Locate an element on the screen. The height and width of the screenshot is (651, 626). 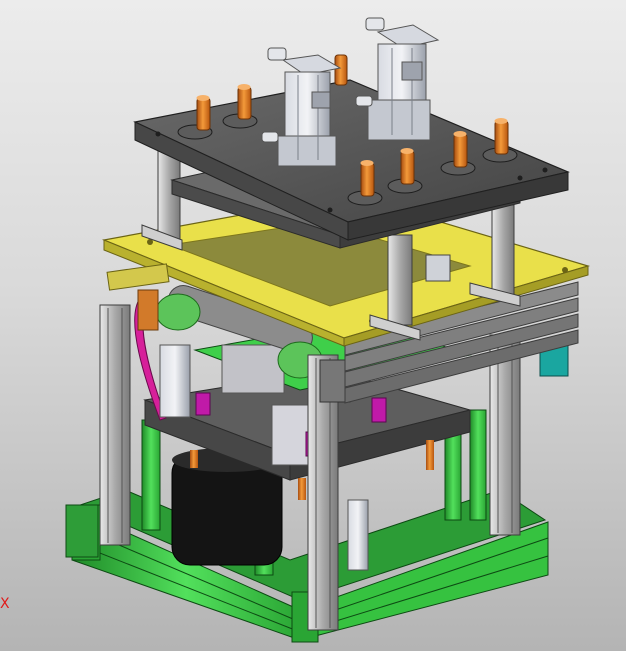
side-cylinder is located at coordinates (175, 381).